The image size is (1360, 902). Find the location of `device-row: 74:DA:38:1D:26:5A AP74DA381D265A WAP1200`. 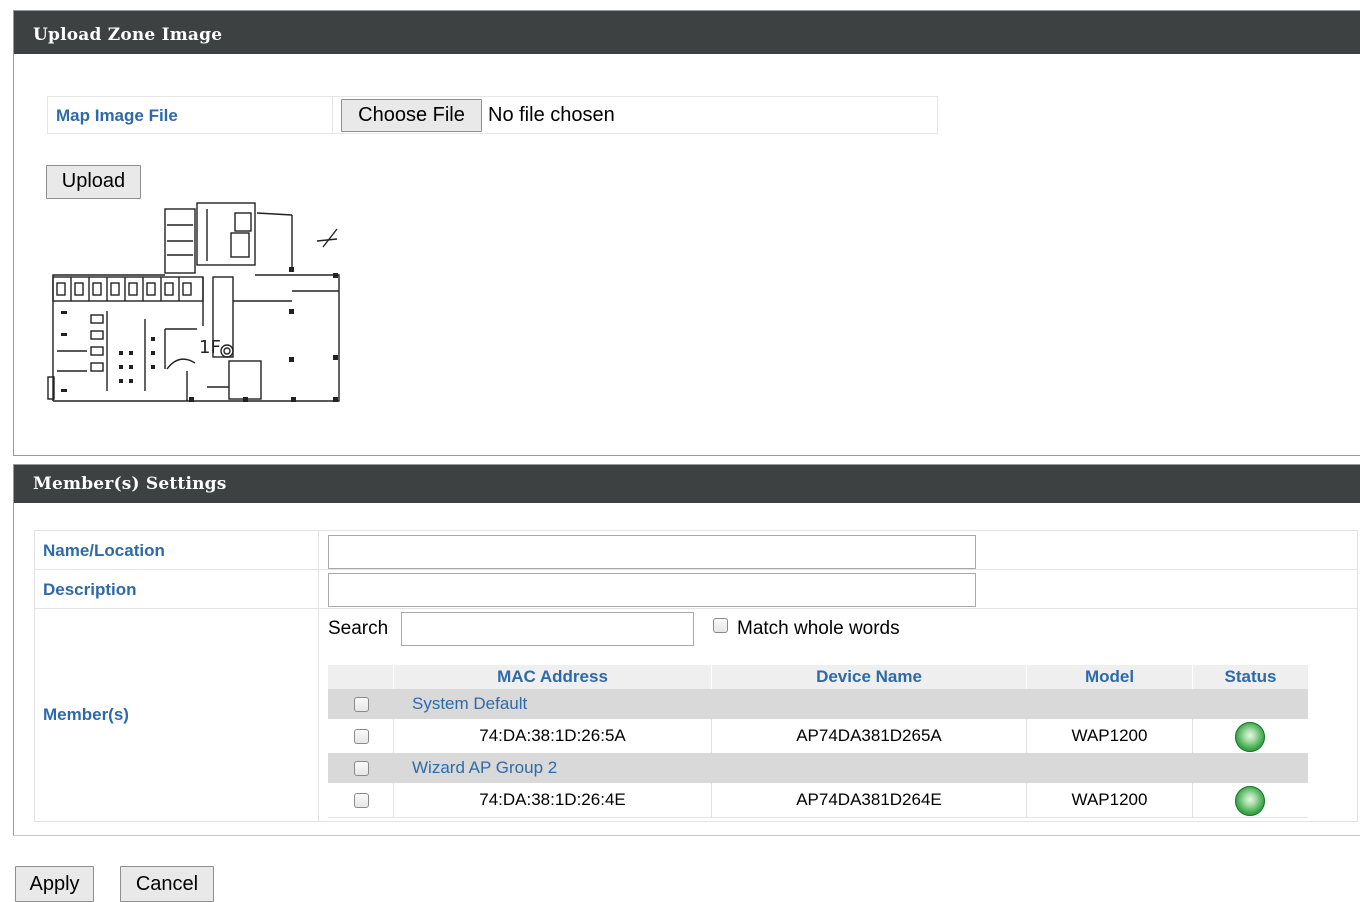

device-row: 74:DA:38:1D:26:5A AP74DA381D265A WAP1200 is located at coordinates (818, 736).